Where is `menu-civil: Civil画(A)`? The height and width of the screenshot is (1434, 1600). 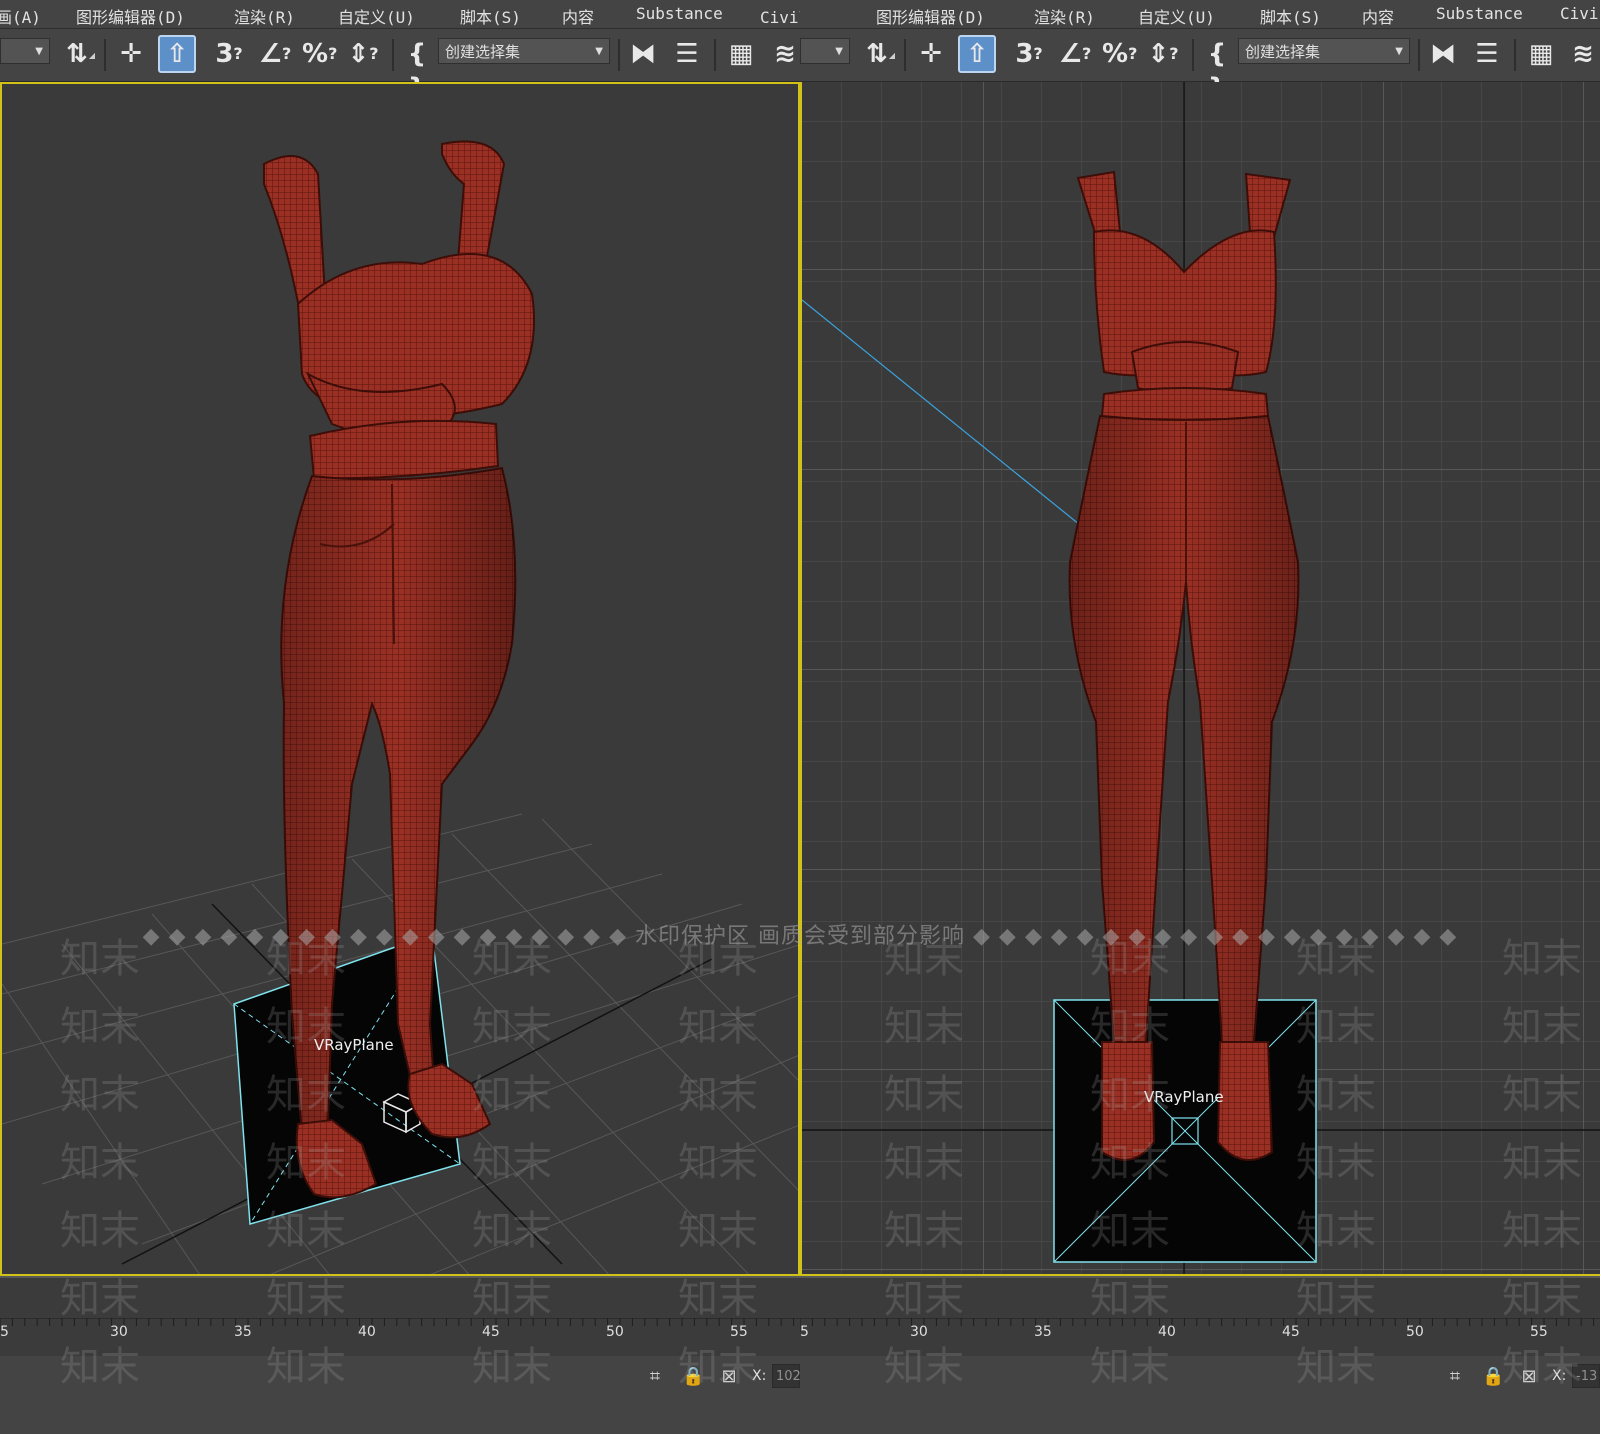 menu-civil: Civil画(A) is located at coordinates (780, 16).